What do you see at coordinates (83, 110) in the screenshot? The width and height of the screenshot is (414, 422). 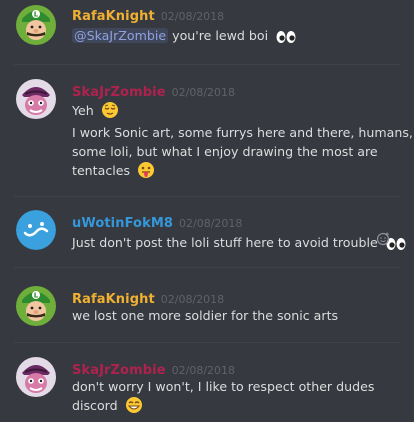 I see `message-text-content: Yeh` at bounding box center [83, 110].